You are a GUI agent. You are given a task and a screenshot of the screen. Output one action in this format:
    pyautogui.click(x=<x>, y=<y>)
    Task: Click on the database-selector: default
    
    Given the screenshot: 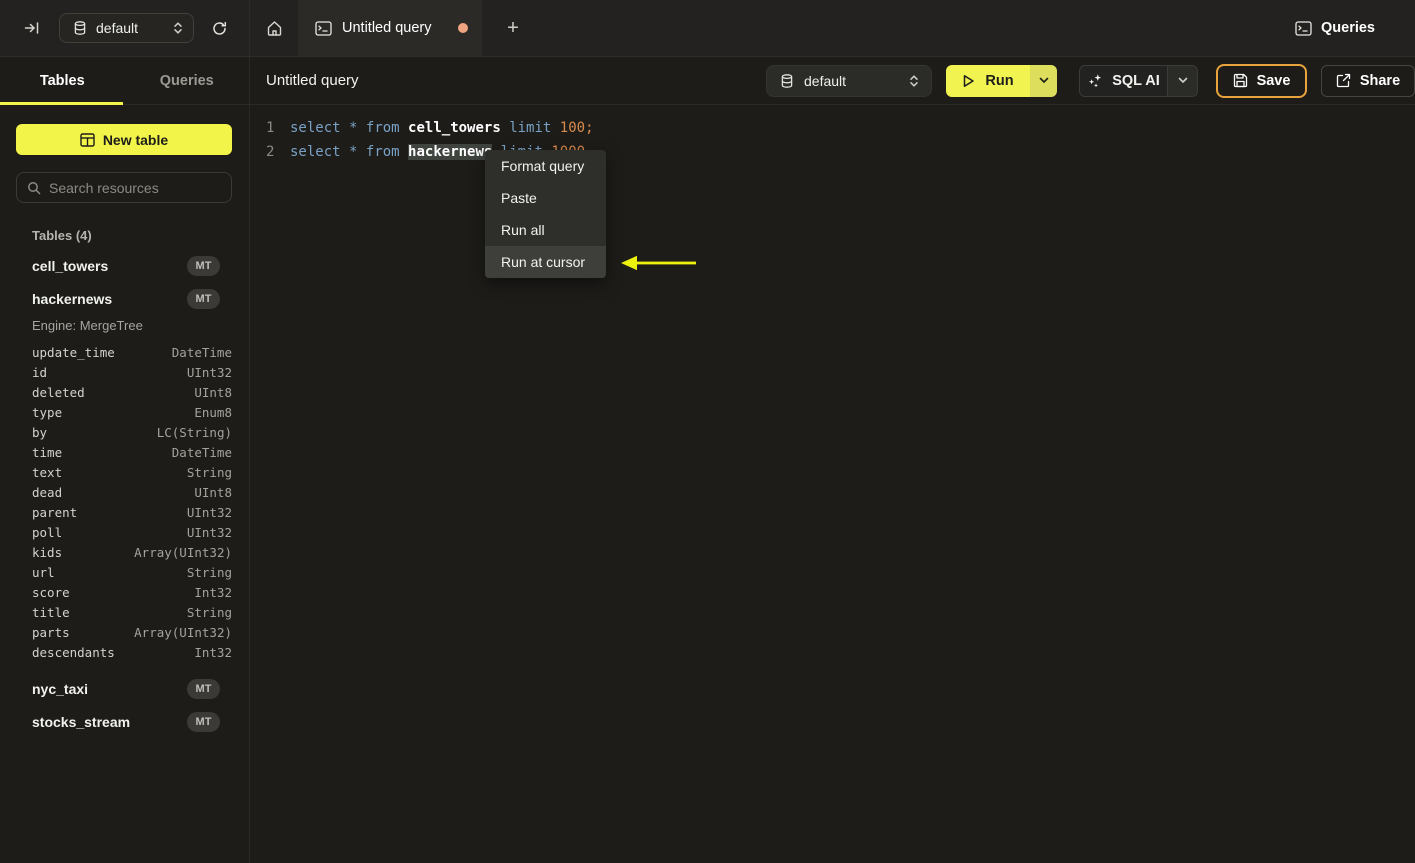 What is the action you would take?
    pyautogui.click(x=126, y=28)
    